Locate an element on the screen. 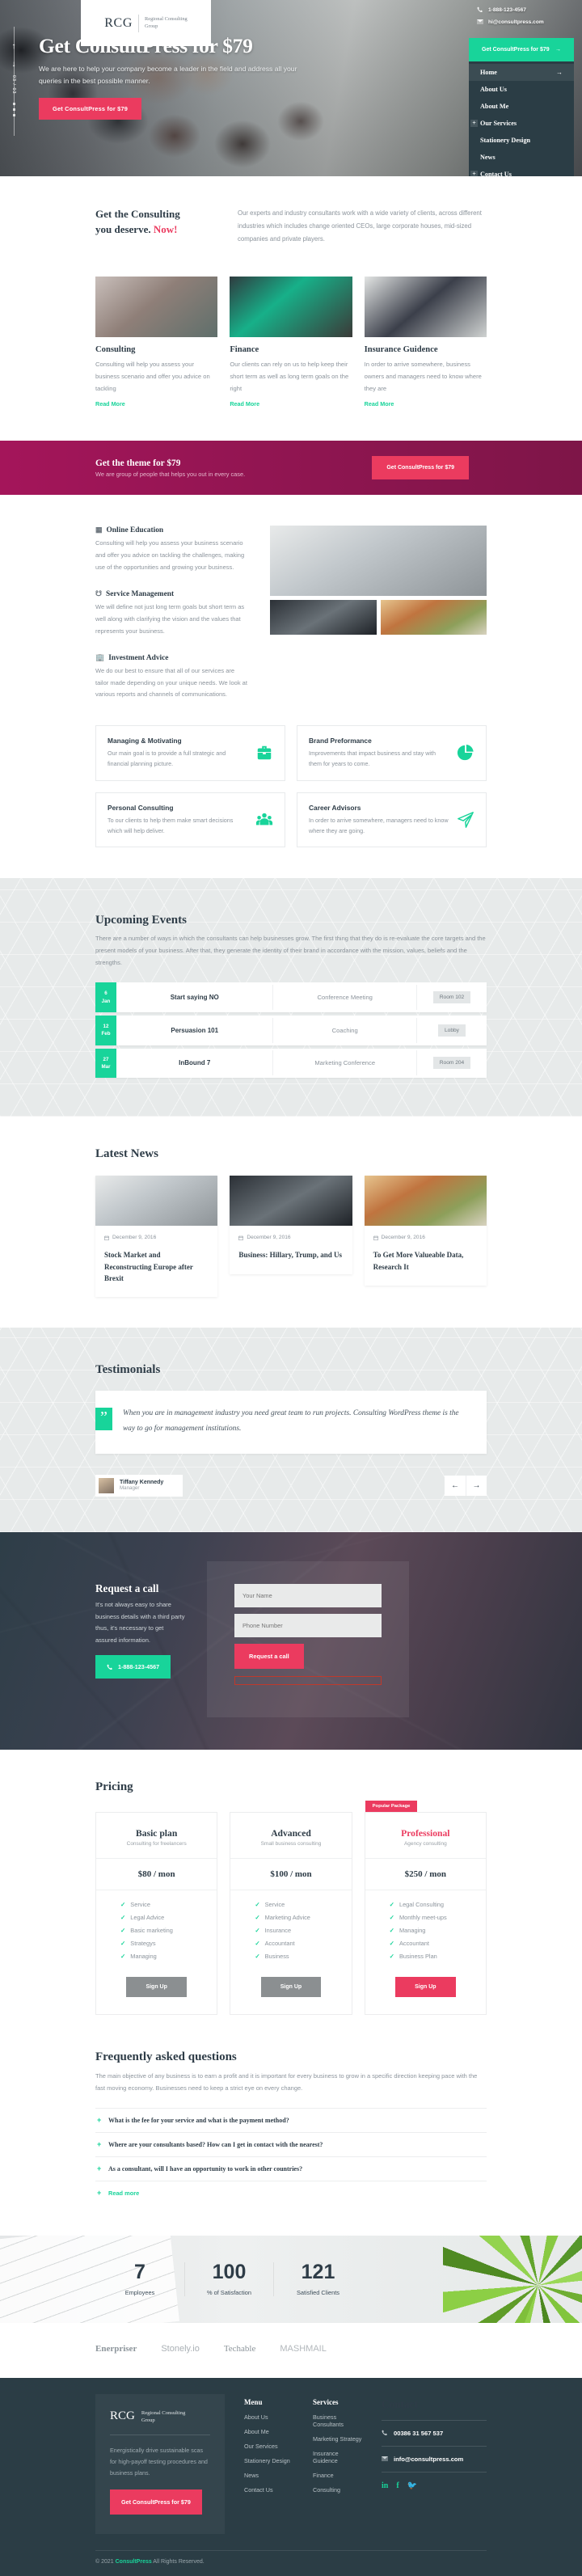 The height and width of the screenshot is (2576, 582). features-images is located at coordinates (379, 581).